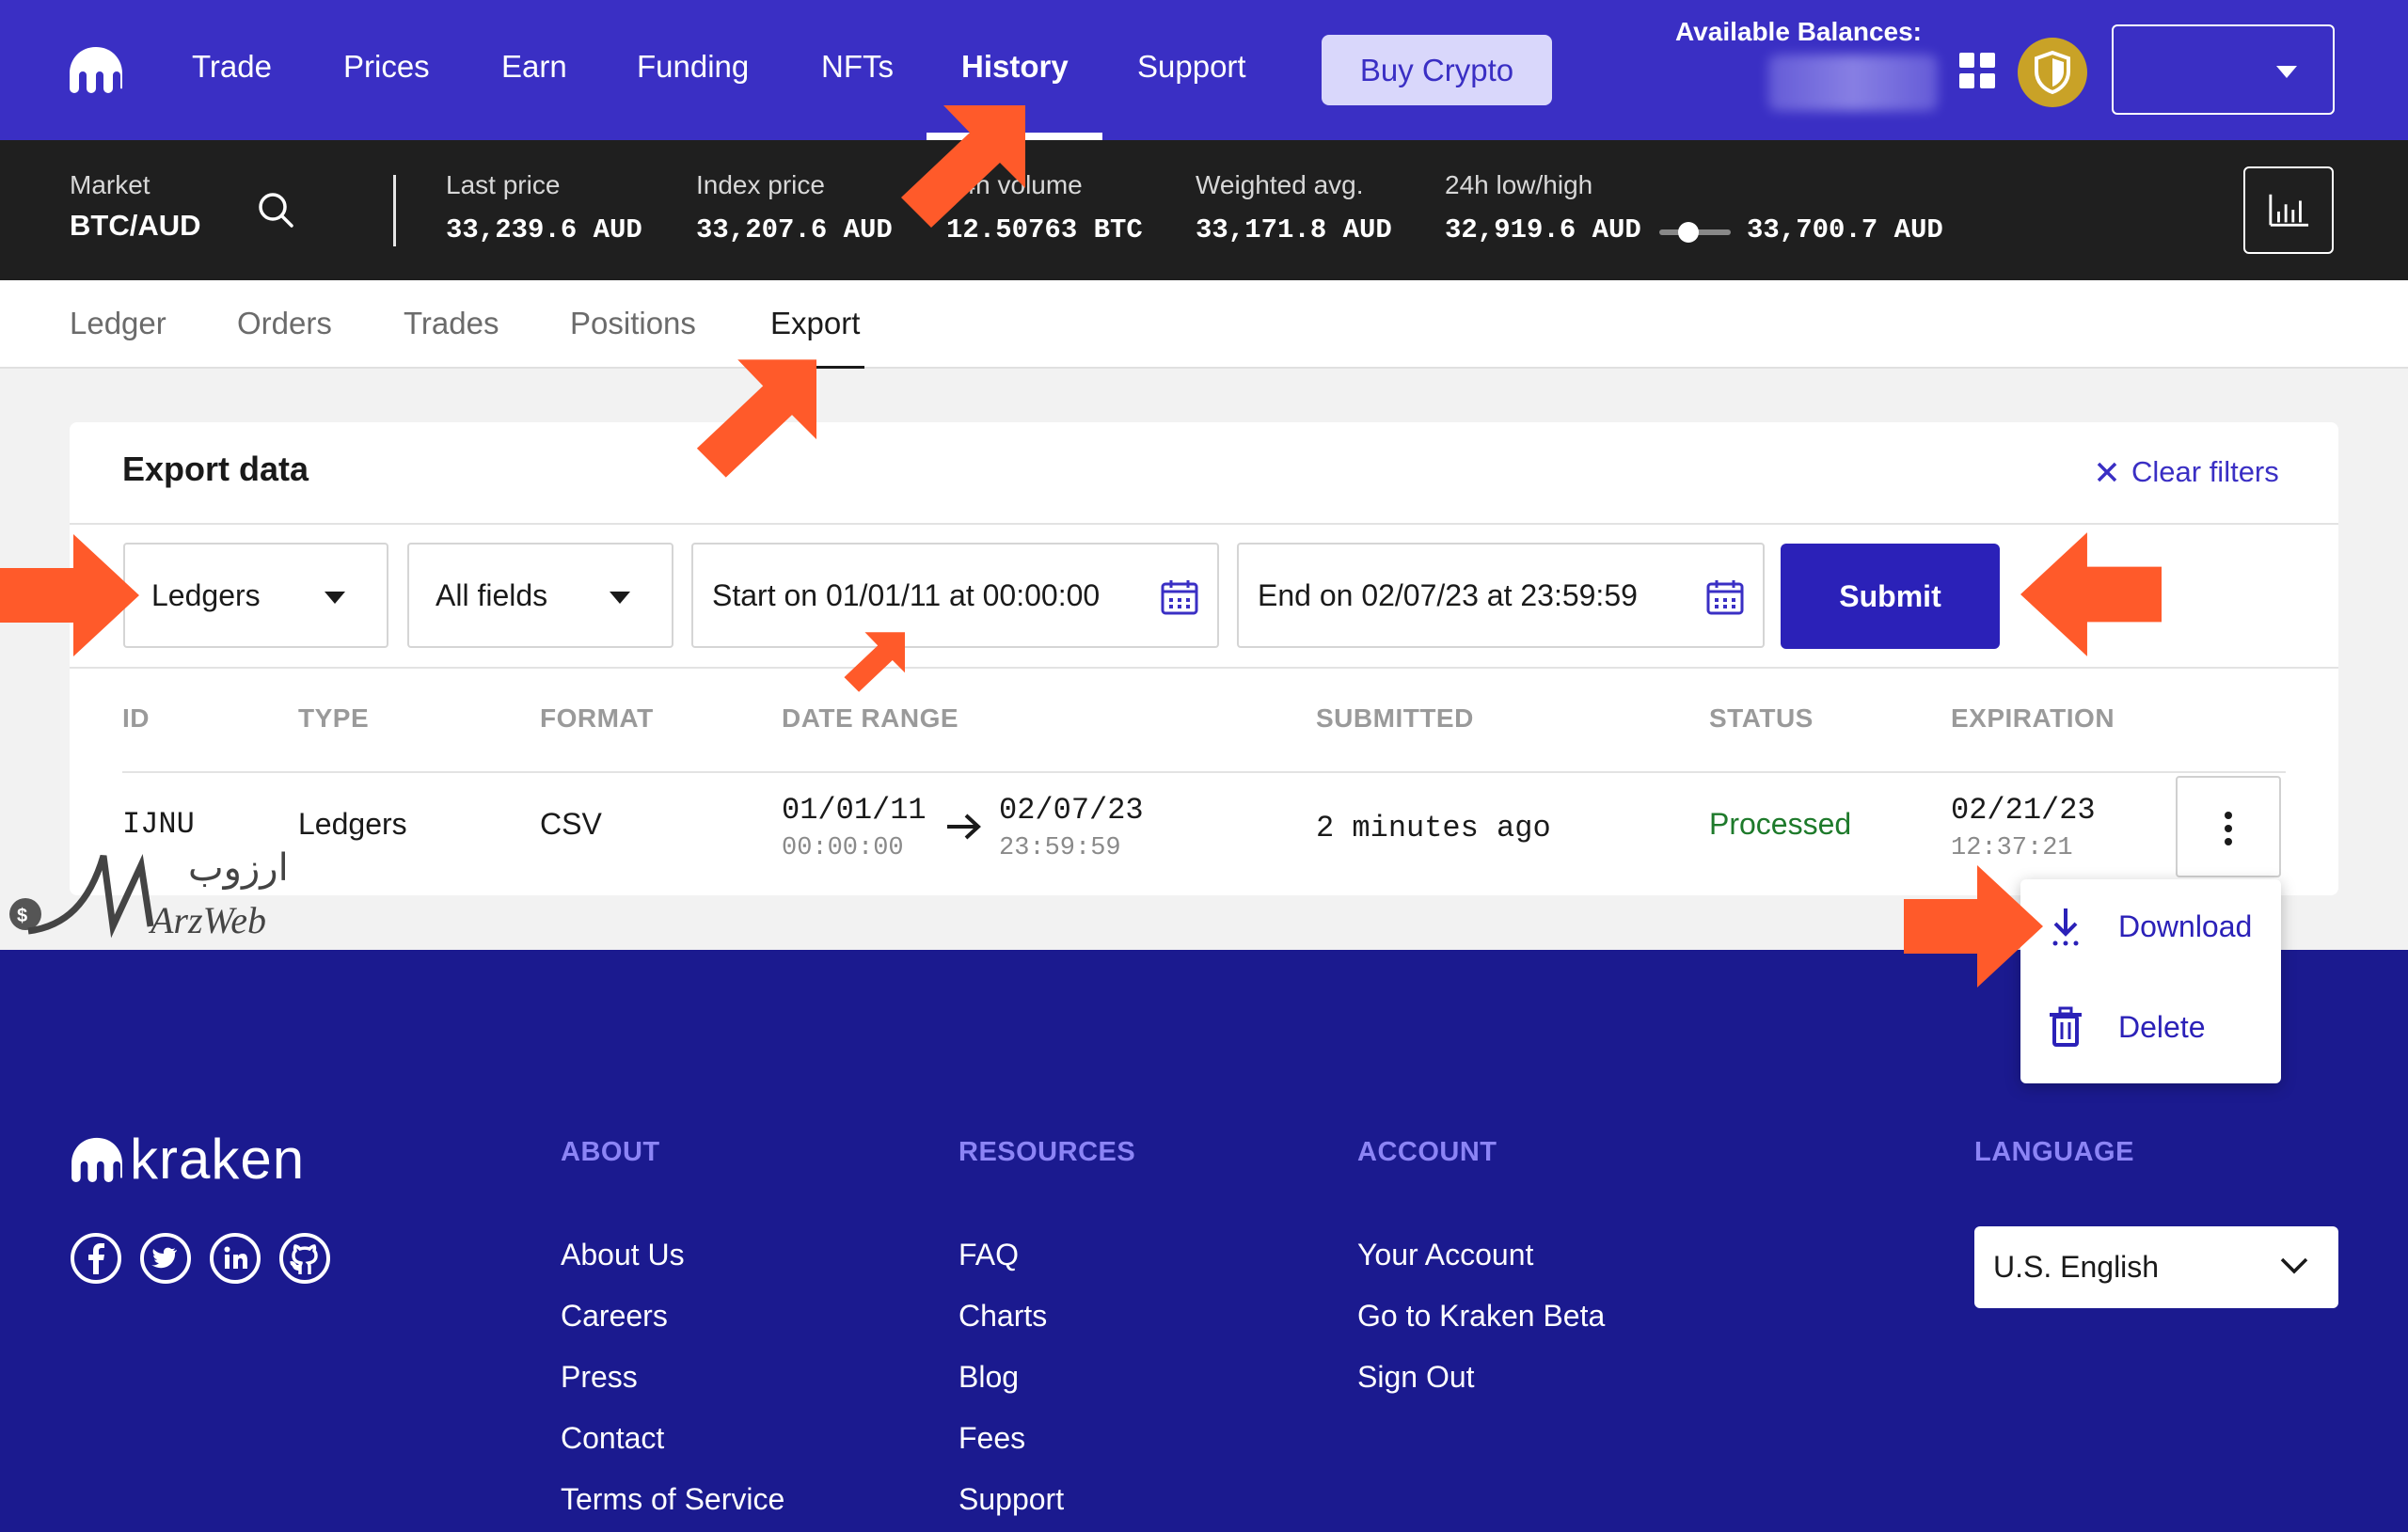  Describe the element at coordinates (611, 1152) in the screenshot. I see `footer-heading-about: ABOUT` at that location.